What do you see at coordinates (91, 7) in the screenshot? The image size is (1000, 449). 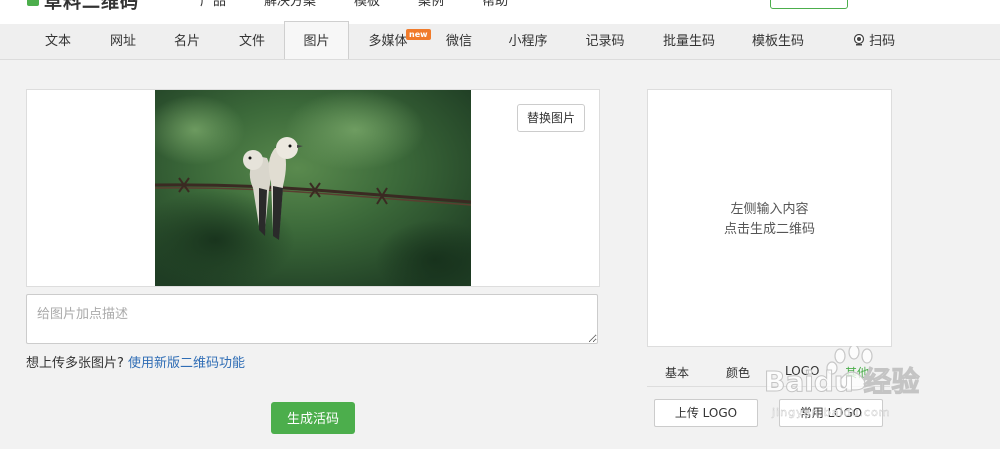 I see `logo-text: 草料二维码` at bounding box center [91, 7].